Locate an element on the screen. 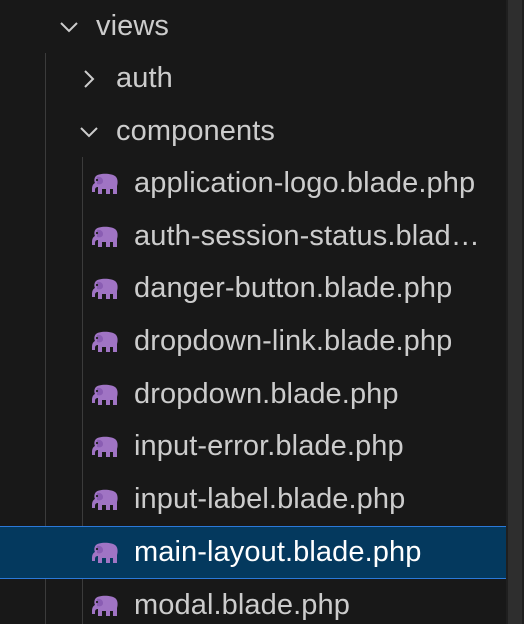 The image size is (524, 624). folder-components: components is located at coordinates (262, 131).